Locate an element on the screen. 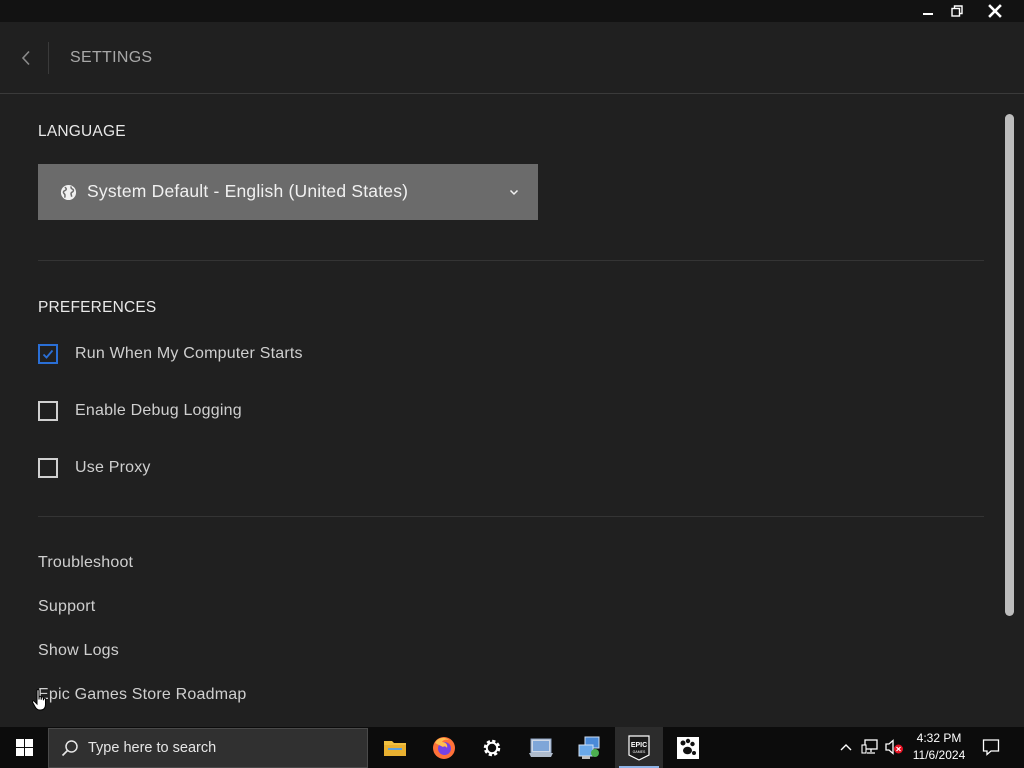  action-center-button is located at coordinates (991, 747).